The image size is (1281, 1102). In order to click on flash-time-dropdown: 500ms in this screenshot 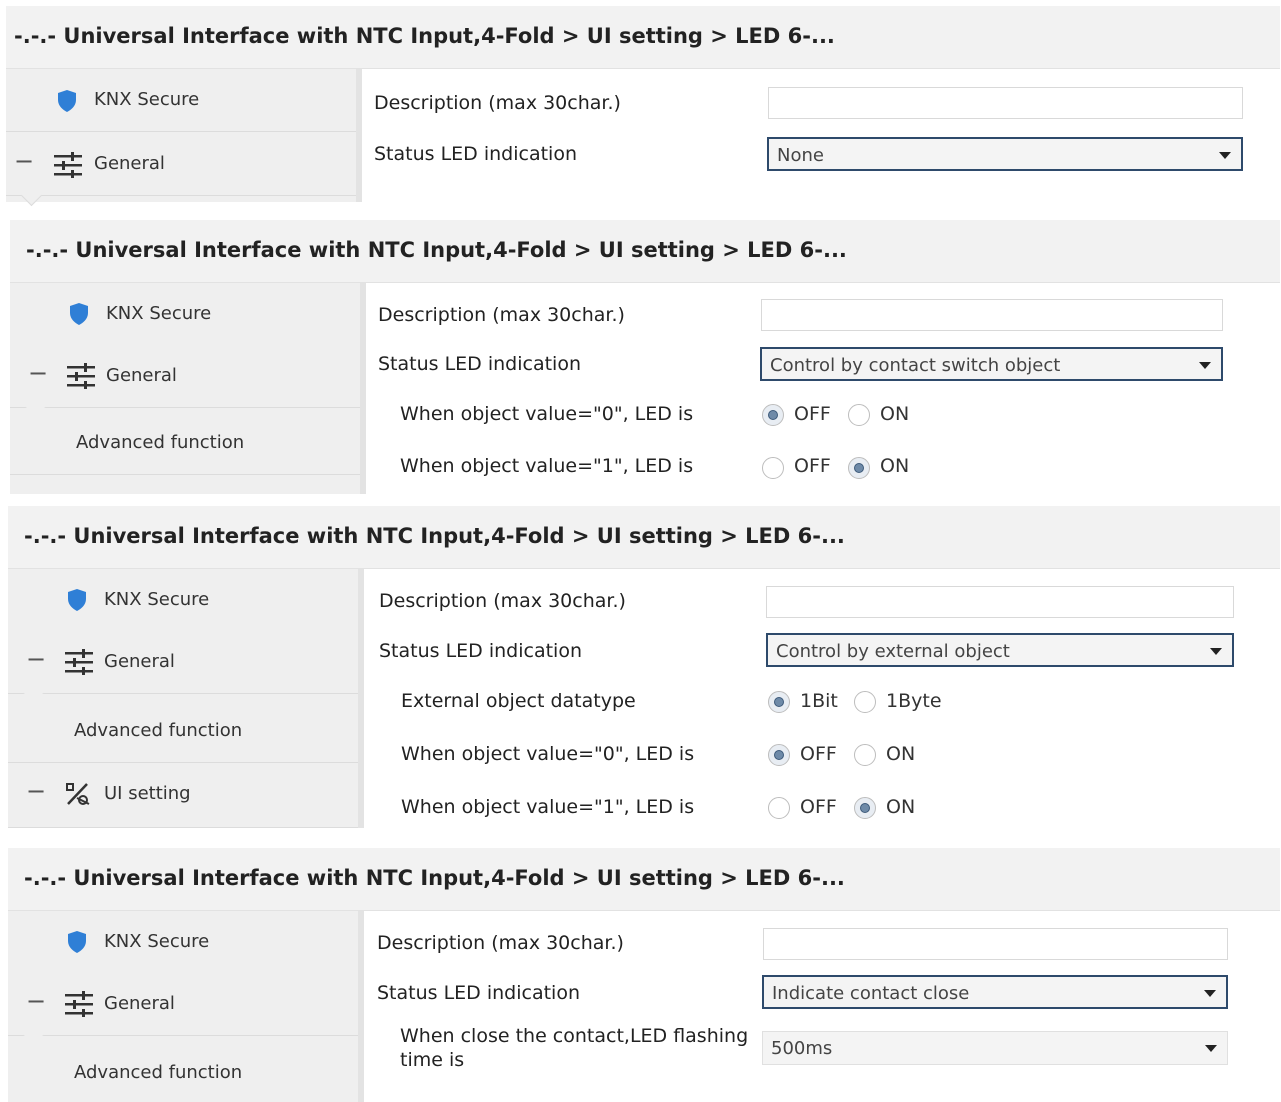, I will do `click(995, 1048)`.